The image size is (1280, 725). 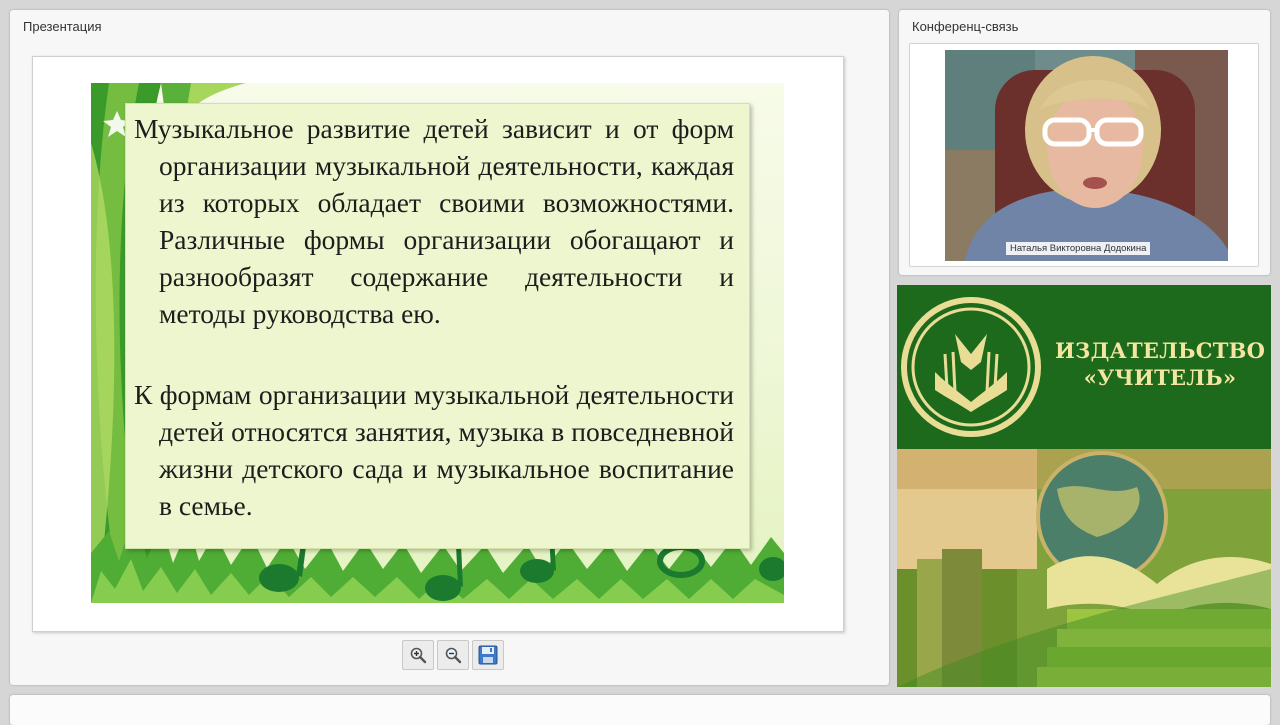 I want to click on zoom-out-icon, so click(x=453, y=655).